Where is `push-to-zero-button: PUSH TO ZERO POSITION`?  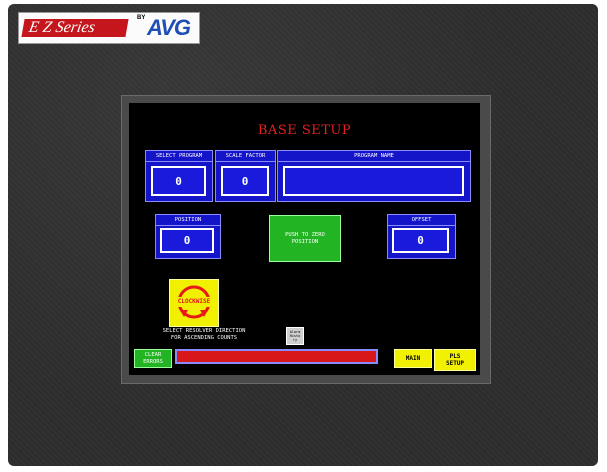 push-to-zero-button: PUSH TO ZERO POSITION is located at coordinates (305, 238).